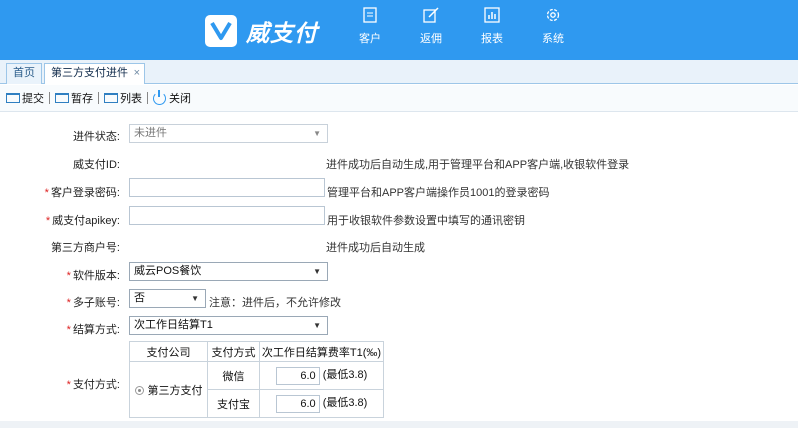  What do you see at coordinates (96, 165) in the screenshot?
I see `pay-id-label: 威支付ID:` at bounding box center [96, 165].